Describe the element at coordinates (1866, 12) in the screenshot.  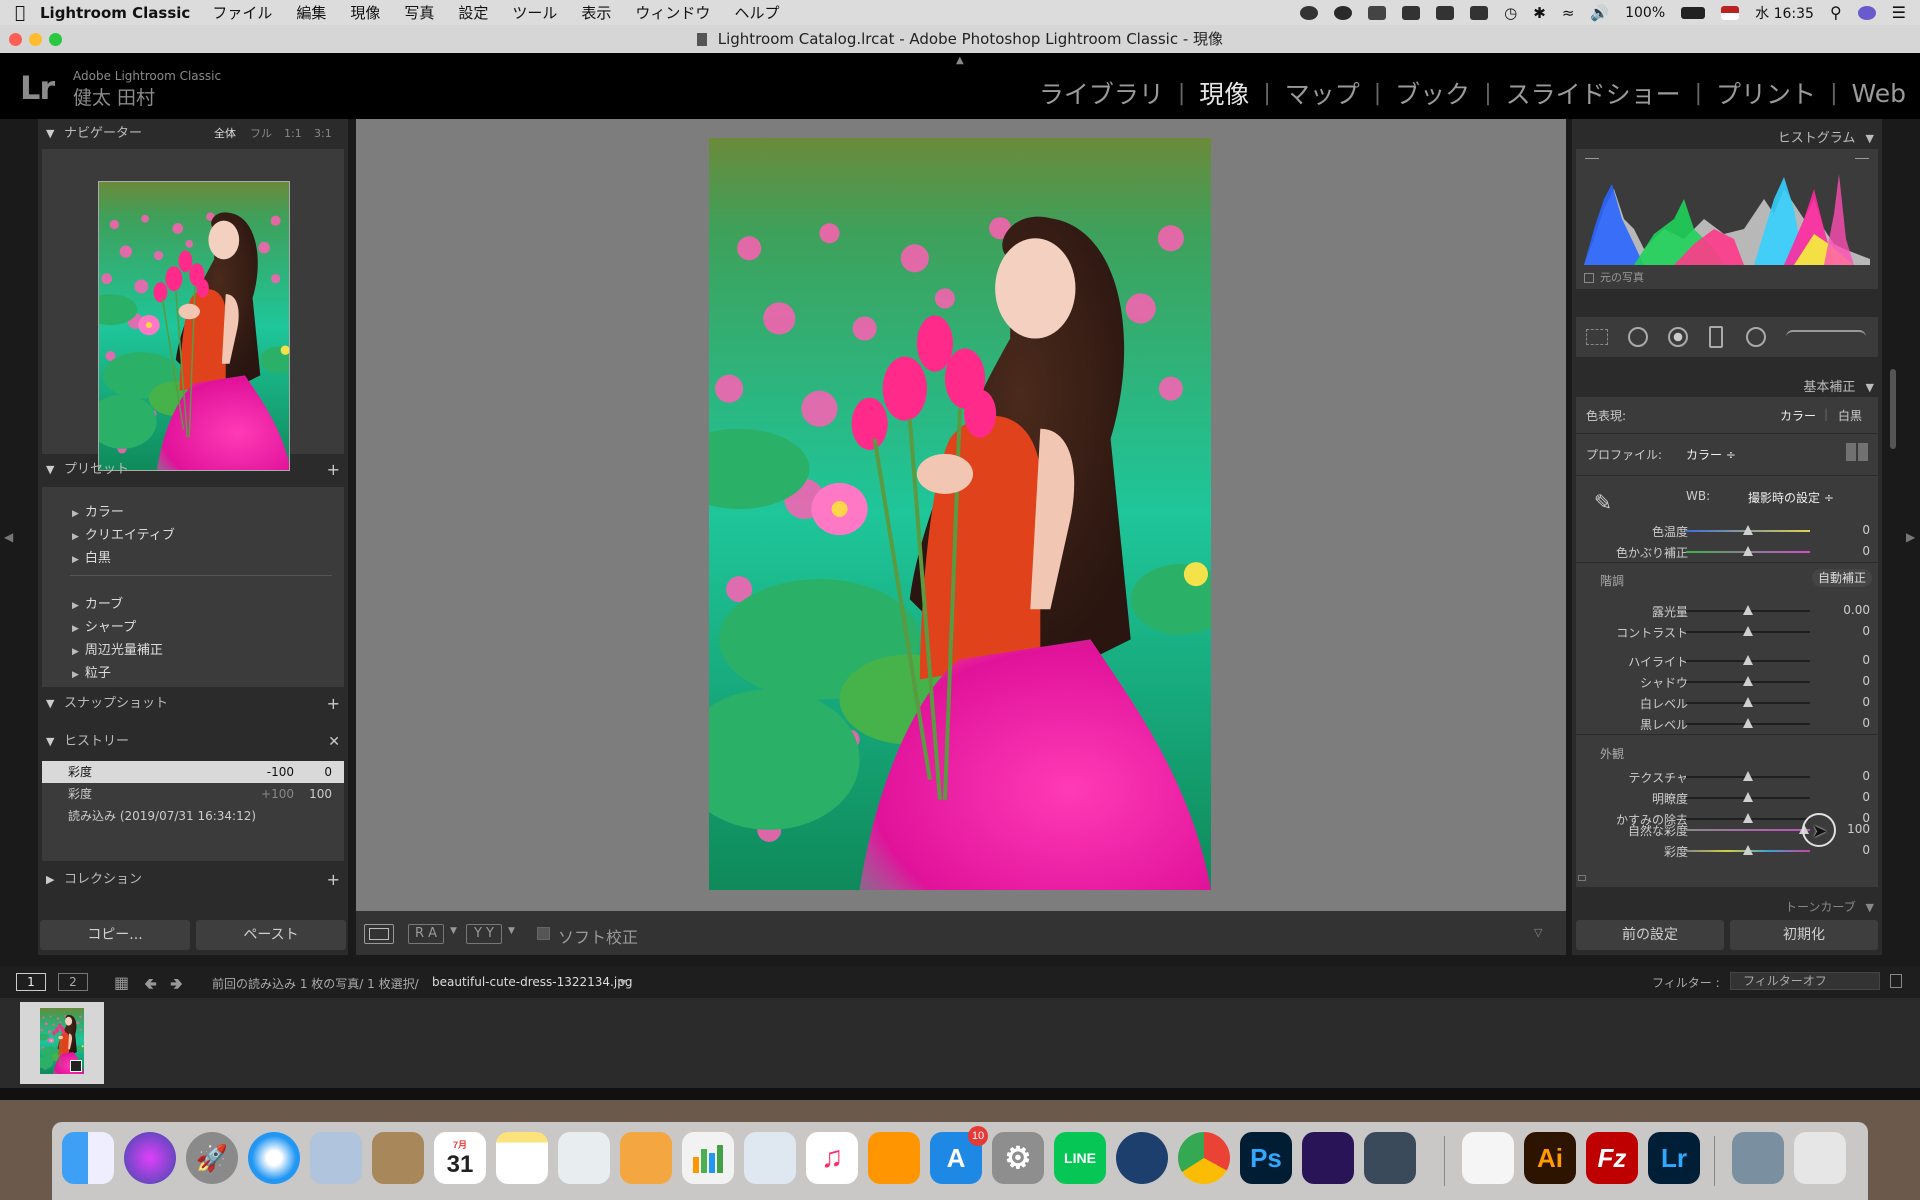
I see `siri-icon` at that location.